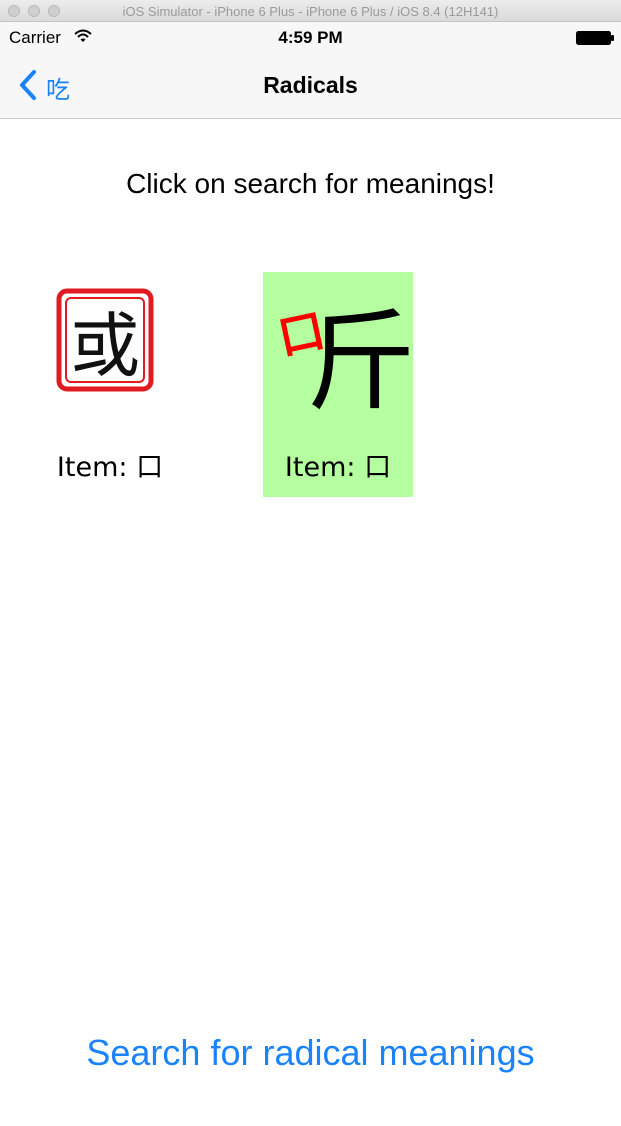 Image resolution: width=621 pixels, height=1126 pixels. I want to click on radical-item-cell-selected: 口 斤 Item: 口, so click(338, 384).